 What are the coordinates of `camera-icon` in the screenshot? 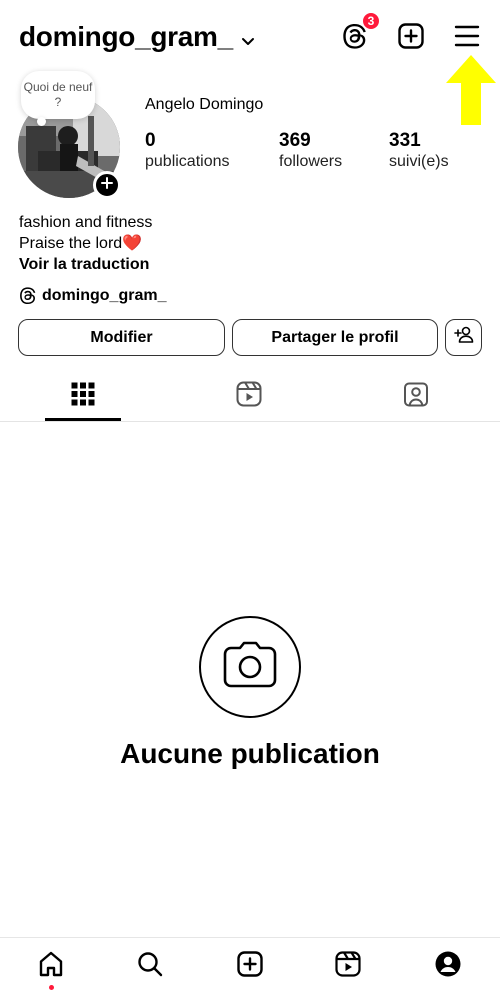 It's located at (250, 667).